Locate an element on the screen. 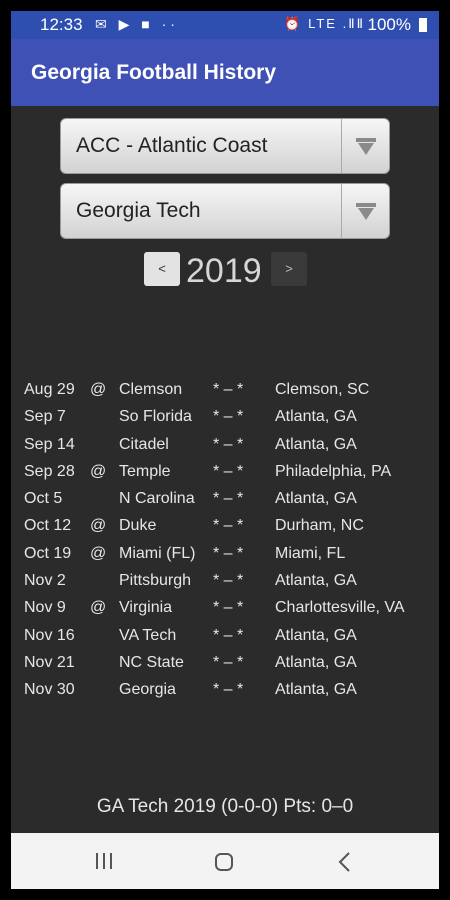 Image resolution: width=450 pixels, height=900 pixels. schedule-row: Nov 21 NC State * – * Atlanta, GA is located at coordinates (225, 665).